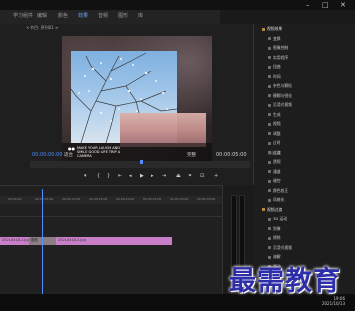 Image resolution: width=355 pixels, height=311 pixels. Describe the element at coordinates (123, 16) in the screenshot. I see `workspace-tab-graphics: 图形` at that location.